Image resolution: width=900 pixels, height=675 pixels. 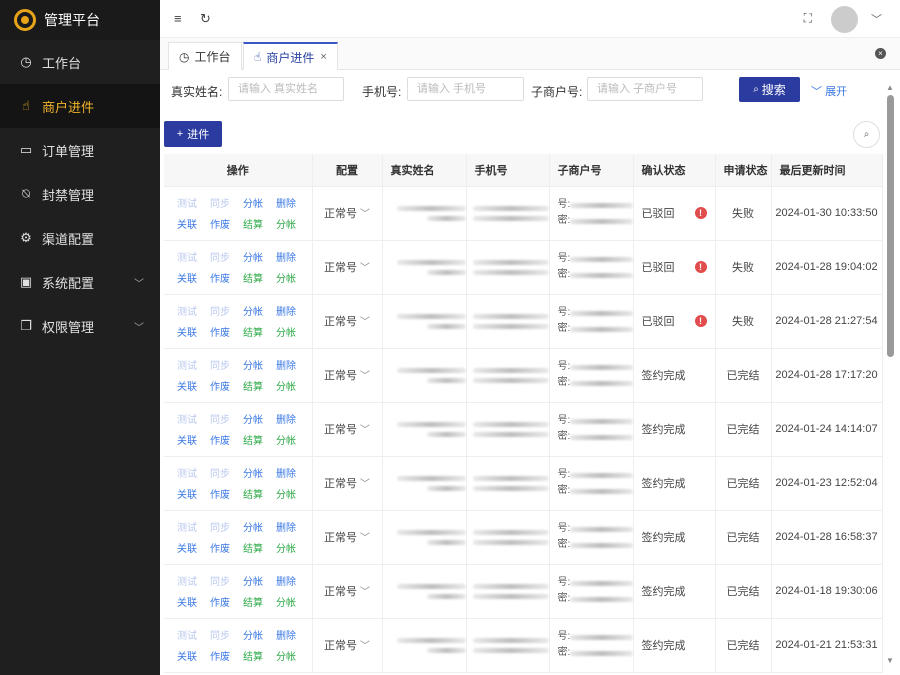 What do you see at coordinates (80, 326) in the screenshot?
I see `sidebar-item-permission: ❐ 权限管理 ﹀` at bounding box center [80, 326].